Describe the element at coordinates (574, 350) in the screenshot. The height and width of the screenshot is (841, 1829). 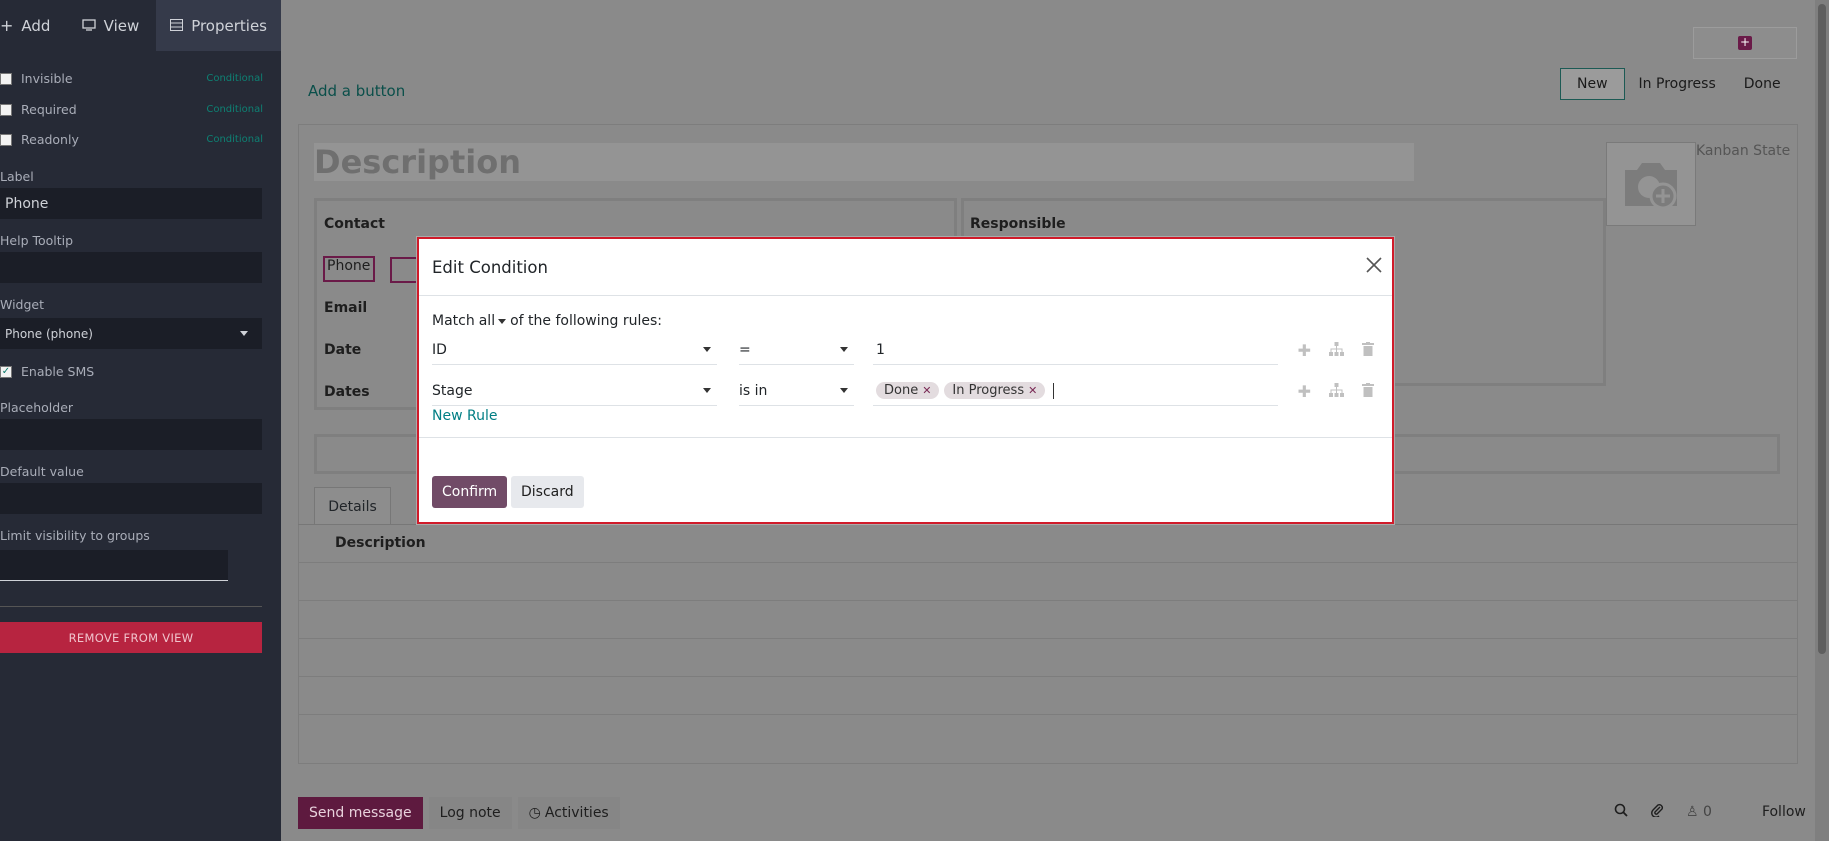
I see `rule-field-select: ID` at that location.